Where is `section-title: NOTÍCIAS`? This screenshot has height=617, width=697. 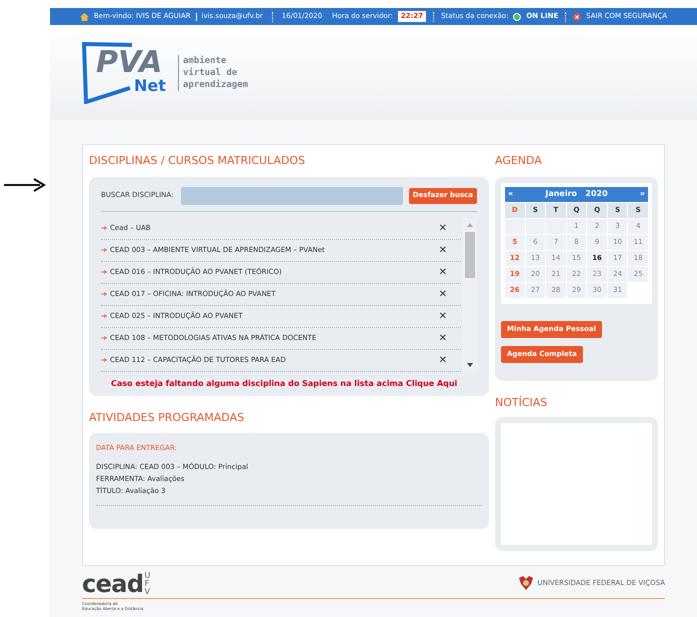 section-title: NOTÍCIAS is located at coordinates (521, 402).